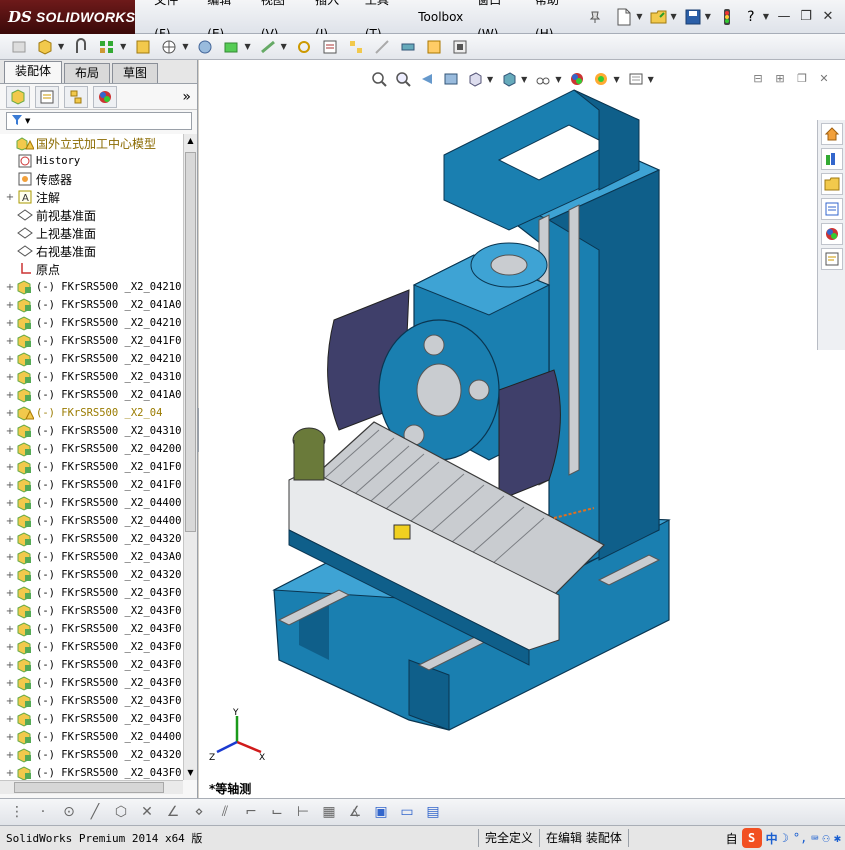 This screenshot has height=850, width=845. Describe the element at coordinates (382, 47) in the screenshot. I see `explode-line-sketch-icon` at that location.